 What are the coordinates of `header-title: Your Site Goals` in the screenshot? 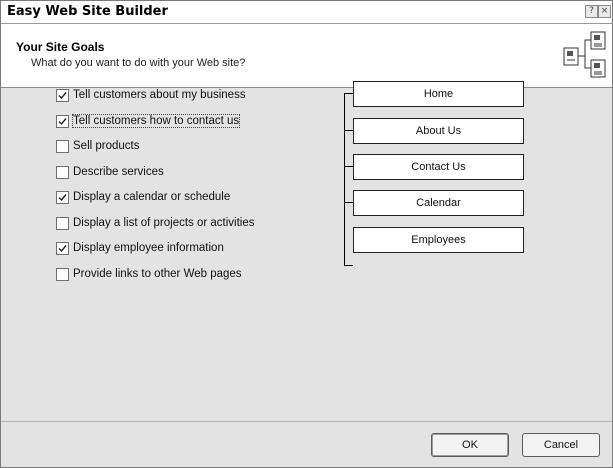 It's located at (60, 47).